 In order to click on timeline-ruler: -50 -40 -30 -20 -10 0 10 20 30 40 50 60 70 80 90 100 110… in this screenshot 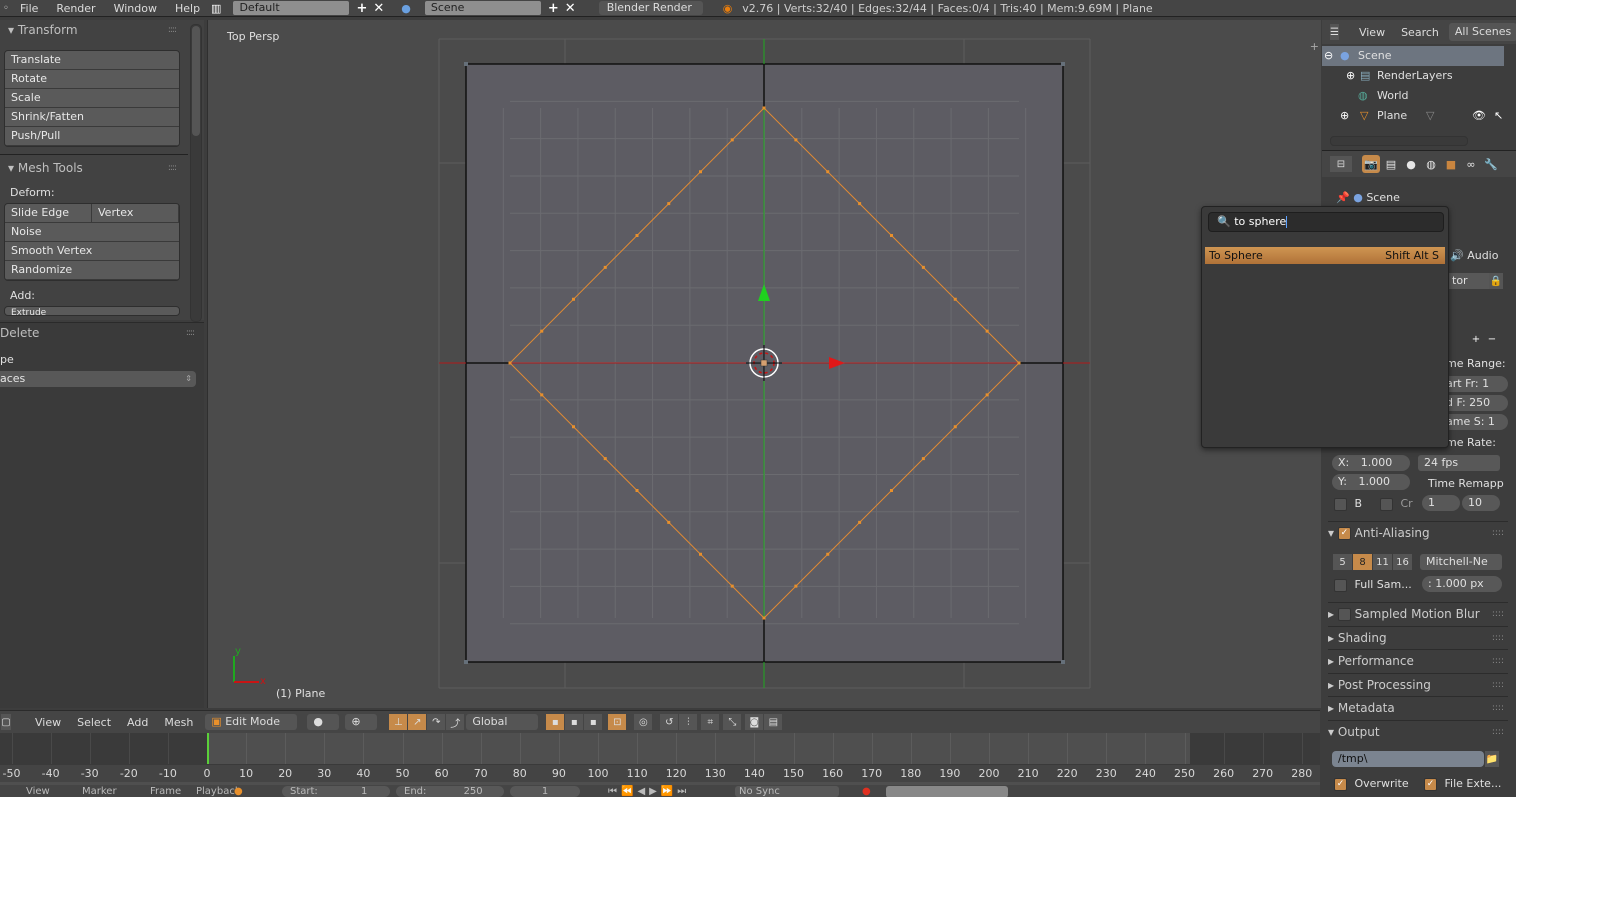, I will do `click(660, 773)`.